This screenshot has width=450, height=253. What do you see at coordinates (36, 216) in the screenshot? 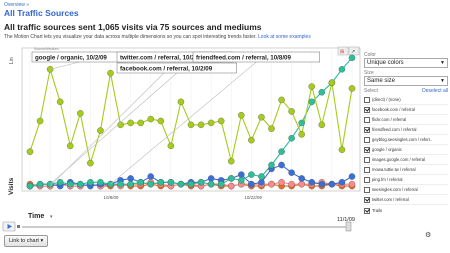
I see `x-axis-label: Time` at bounding box center [36, 216].